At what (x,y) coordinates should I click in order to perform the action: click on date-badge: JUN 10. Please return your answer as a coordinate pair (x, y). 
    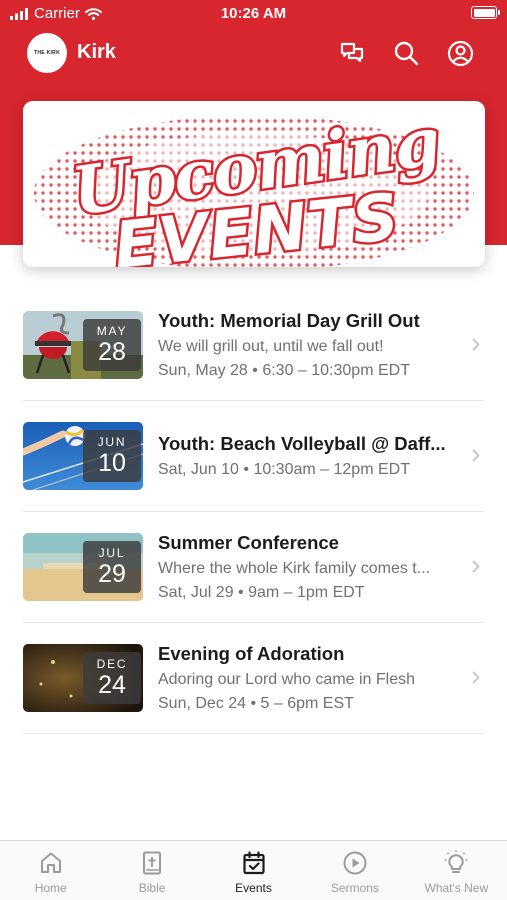
    Looking at the image, I should click on (112, 456).